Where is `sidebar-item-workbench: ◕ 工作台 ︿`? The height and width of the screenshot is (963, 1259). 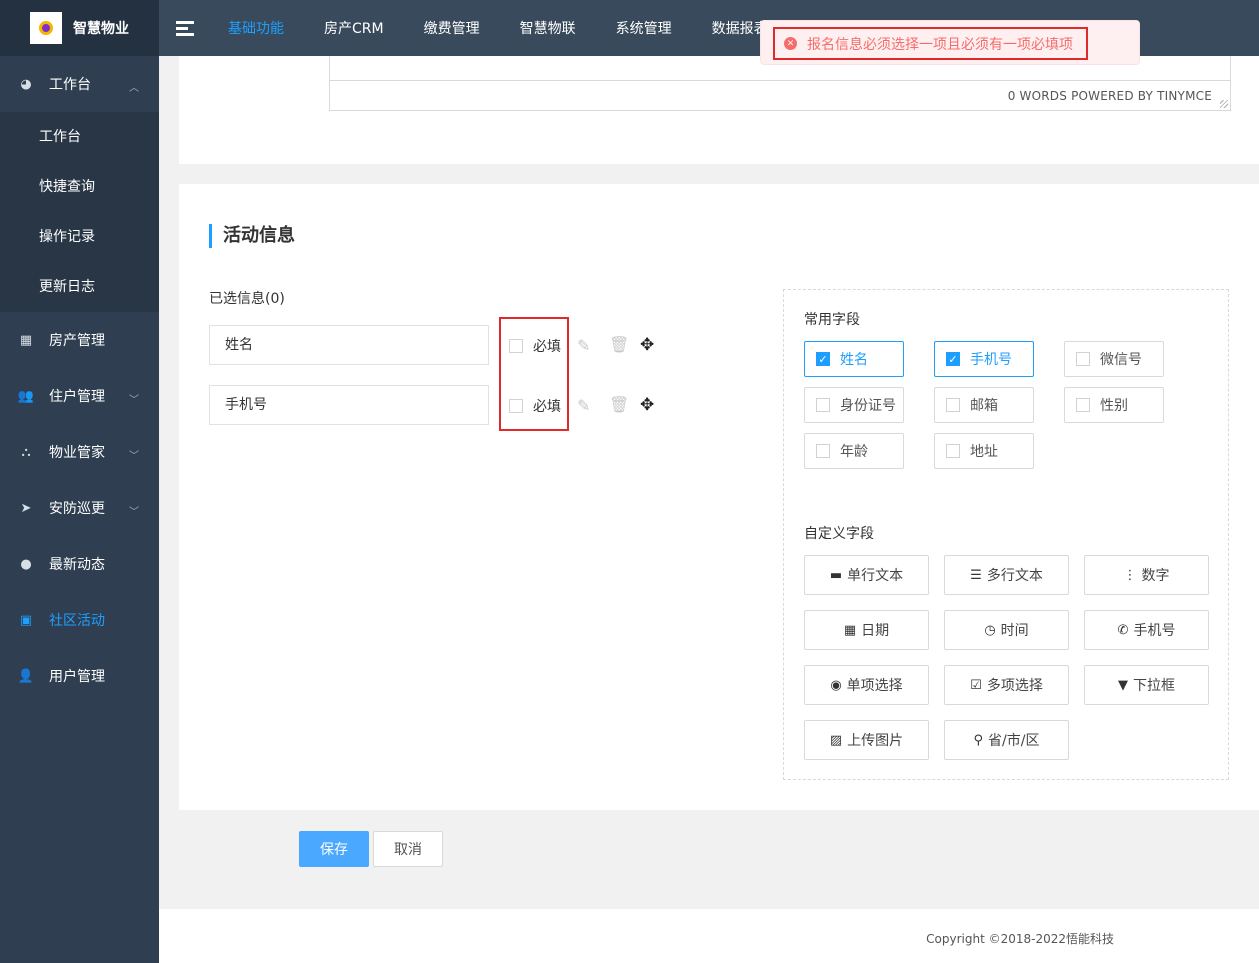
sidebar-item-workbench: ◕ 工作台 ︿ is located at coordinates (79, 84).